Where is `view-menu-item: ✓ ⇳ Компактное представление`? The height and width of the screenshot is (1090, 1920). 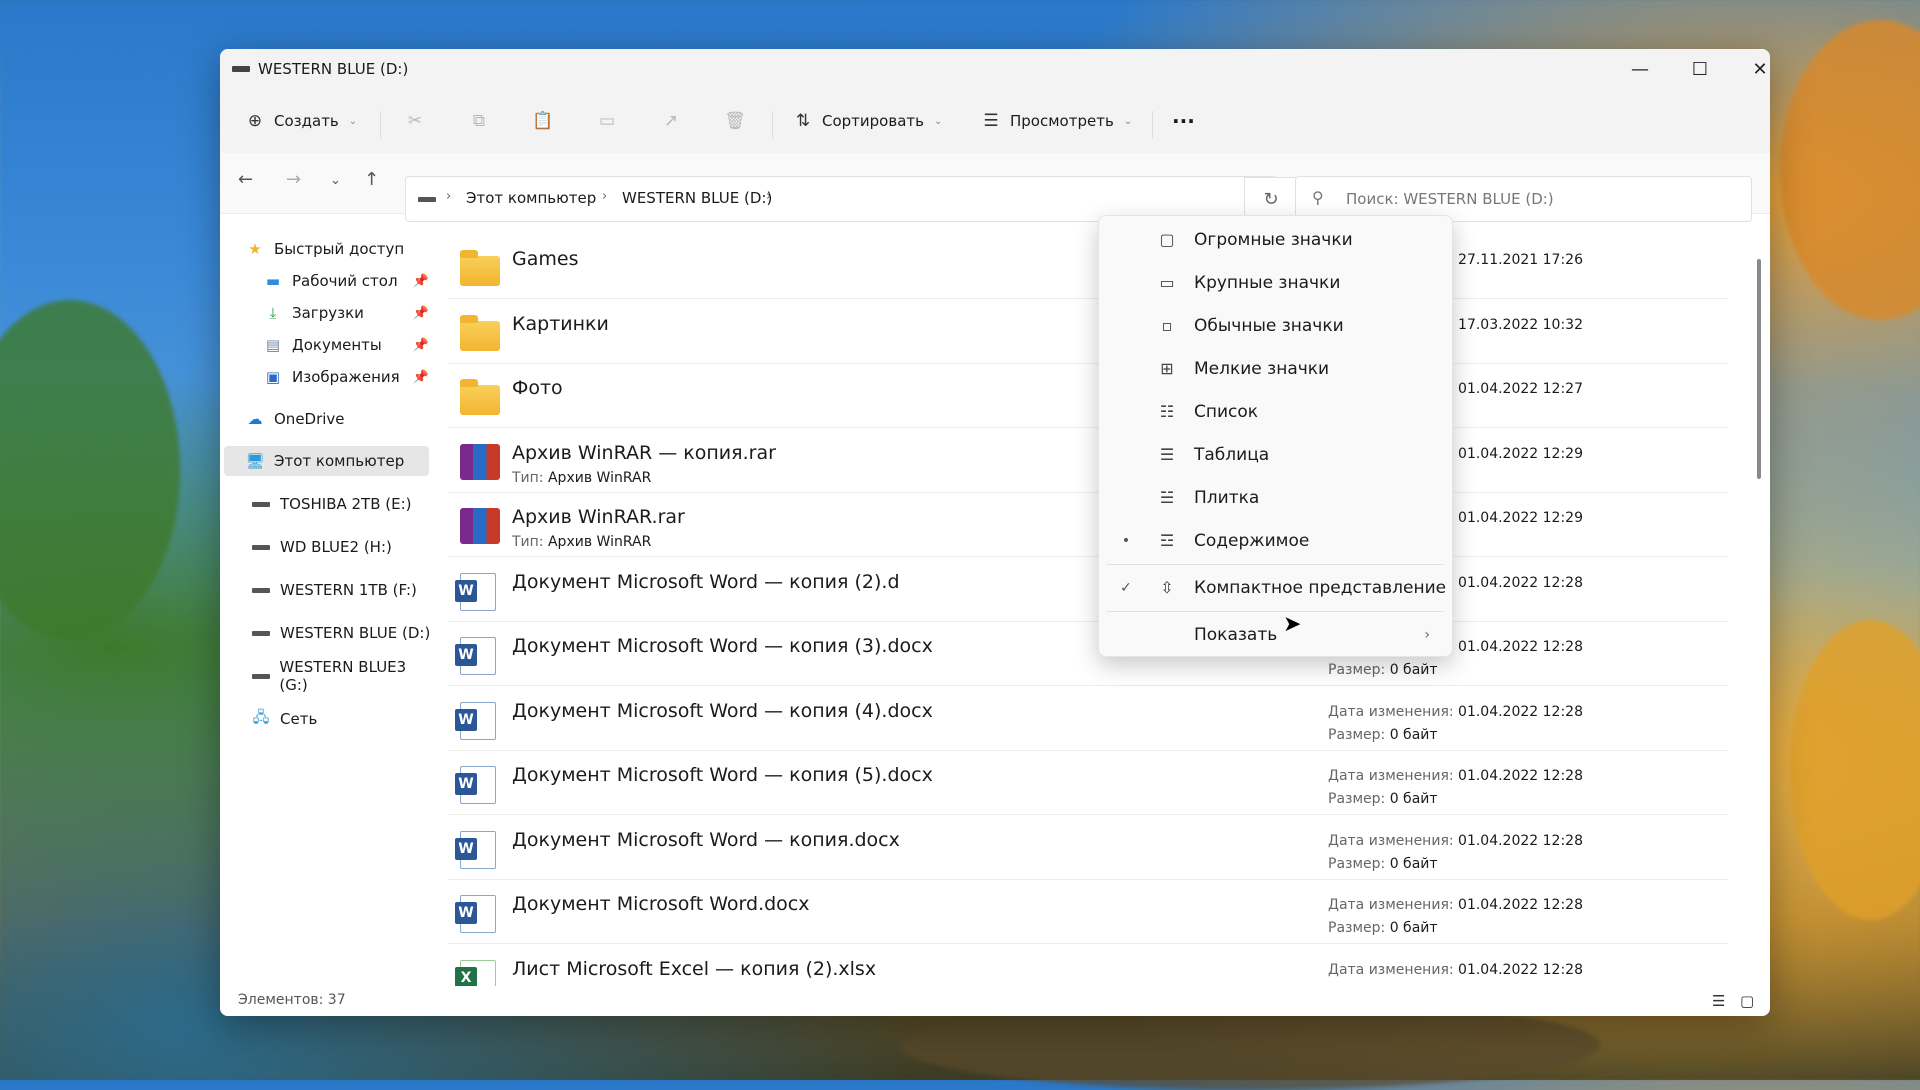
view-menu-item: ✓ ⇳ Компактное представление is located at coordinates (1275, 587).